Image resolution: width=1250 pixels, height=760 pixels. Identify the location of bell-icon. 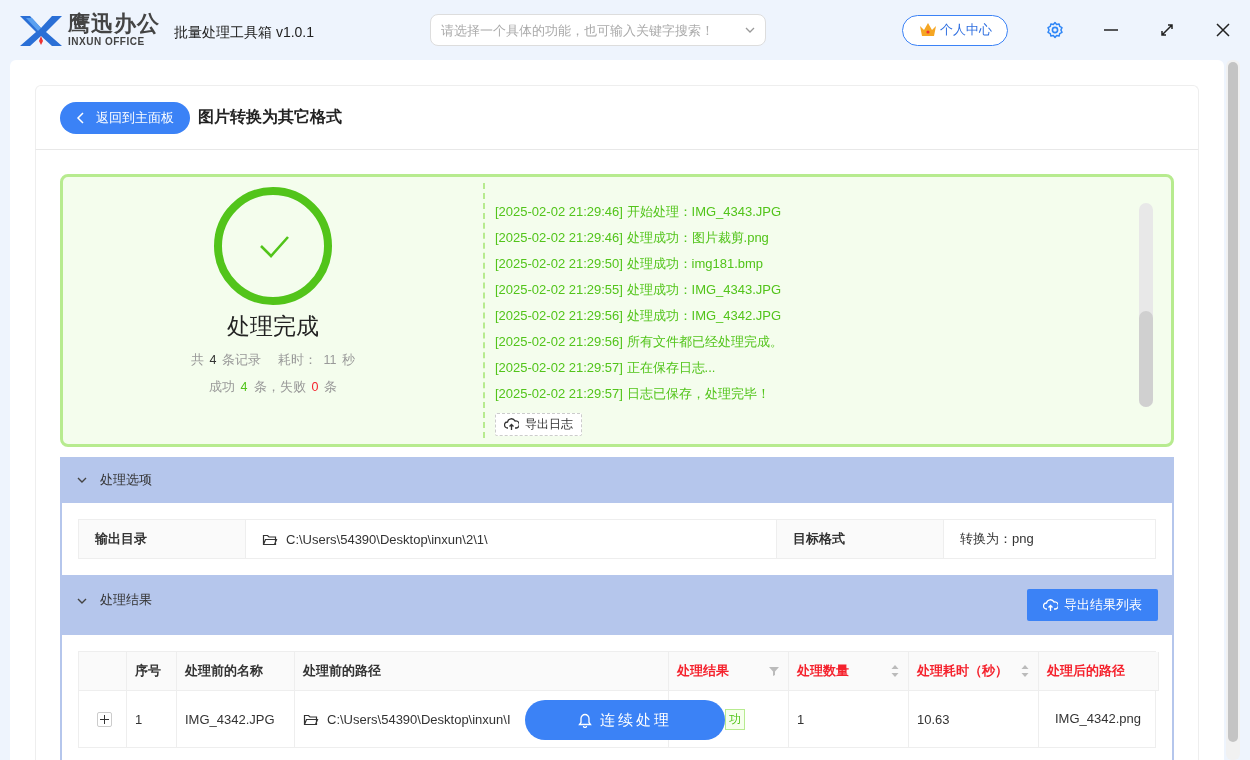
(585, 720).